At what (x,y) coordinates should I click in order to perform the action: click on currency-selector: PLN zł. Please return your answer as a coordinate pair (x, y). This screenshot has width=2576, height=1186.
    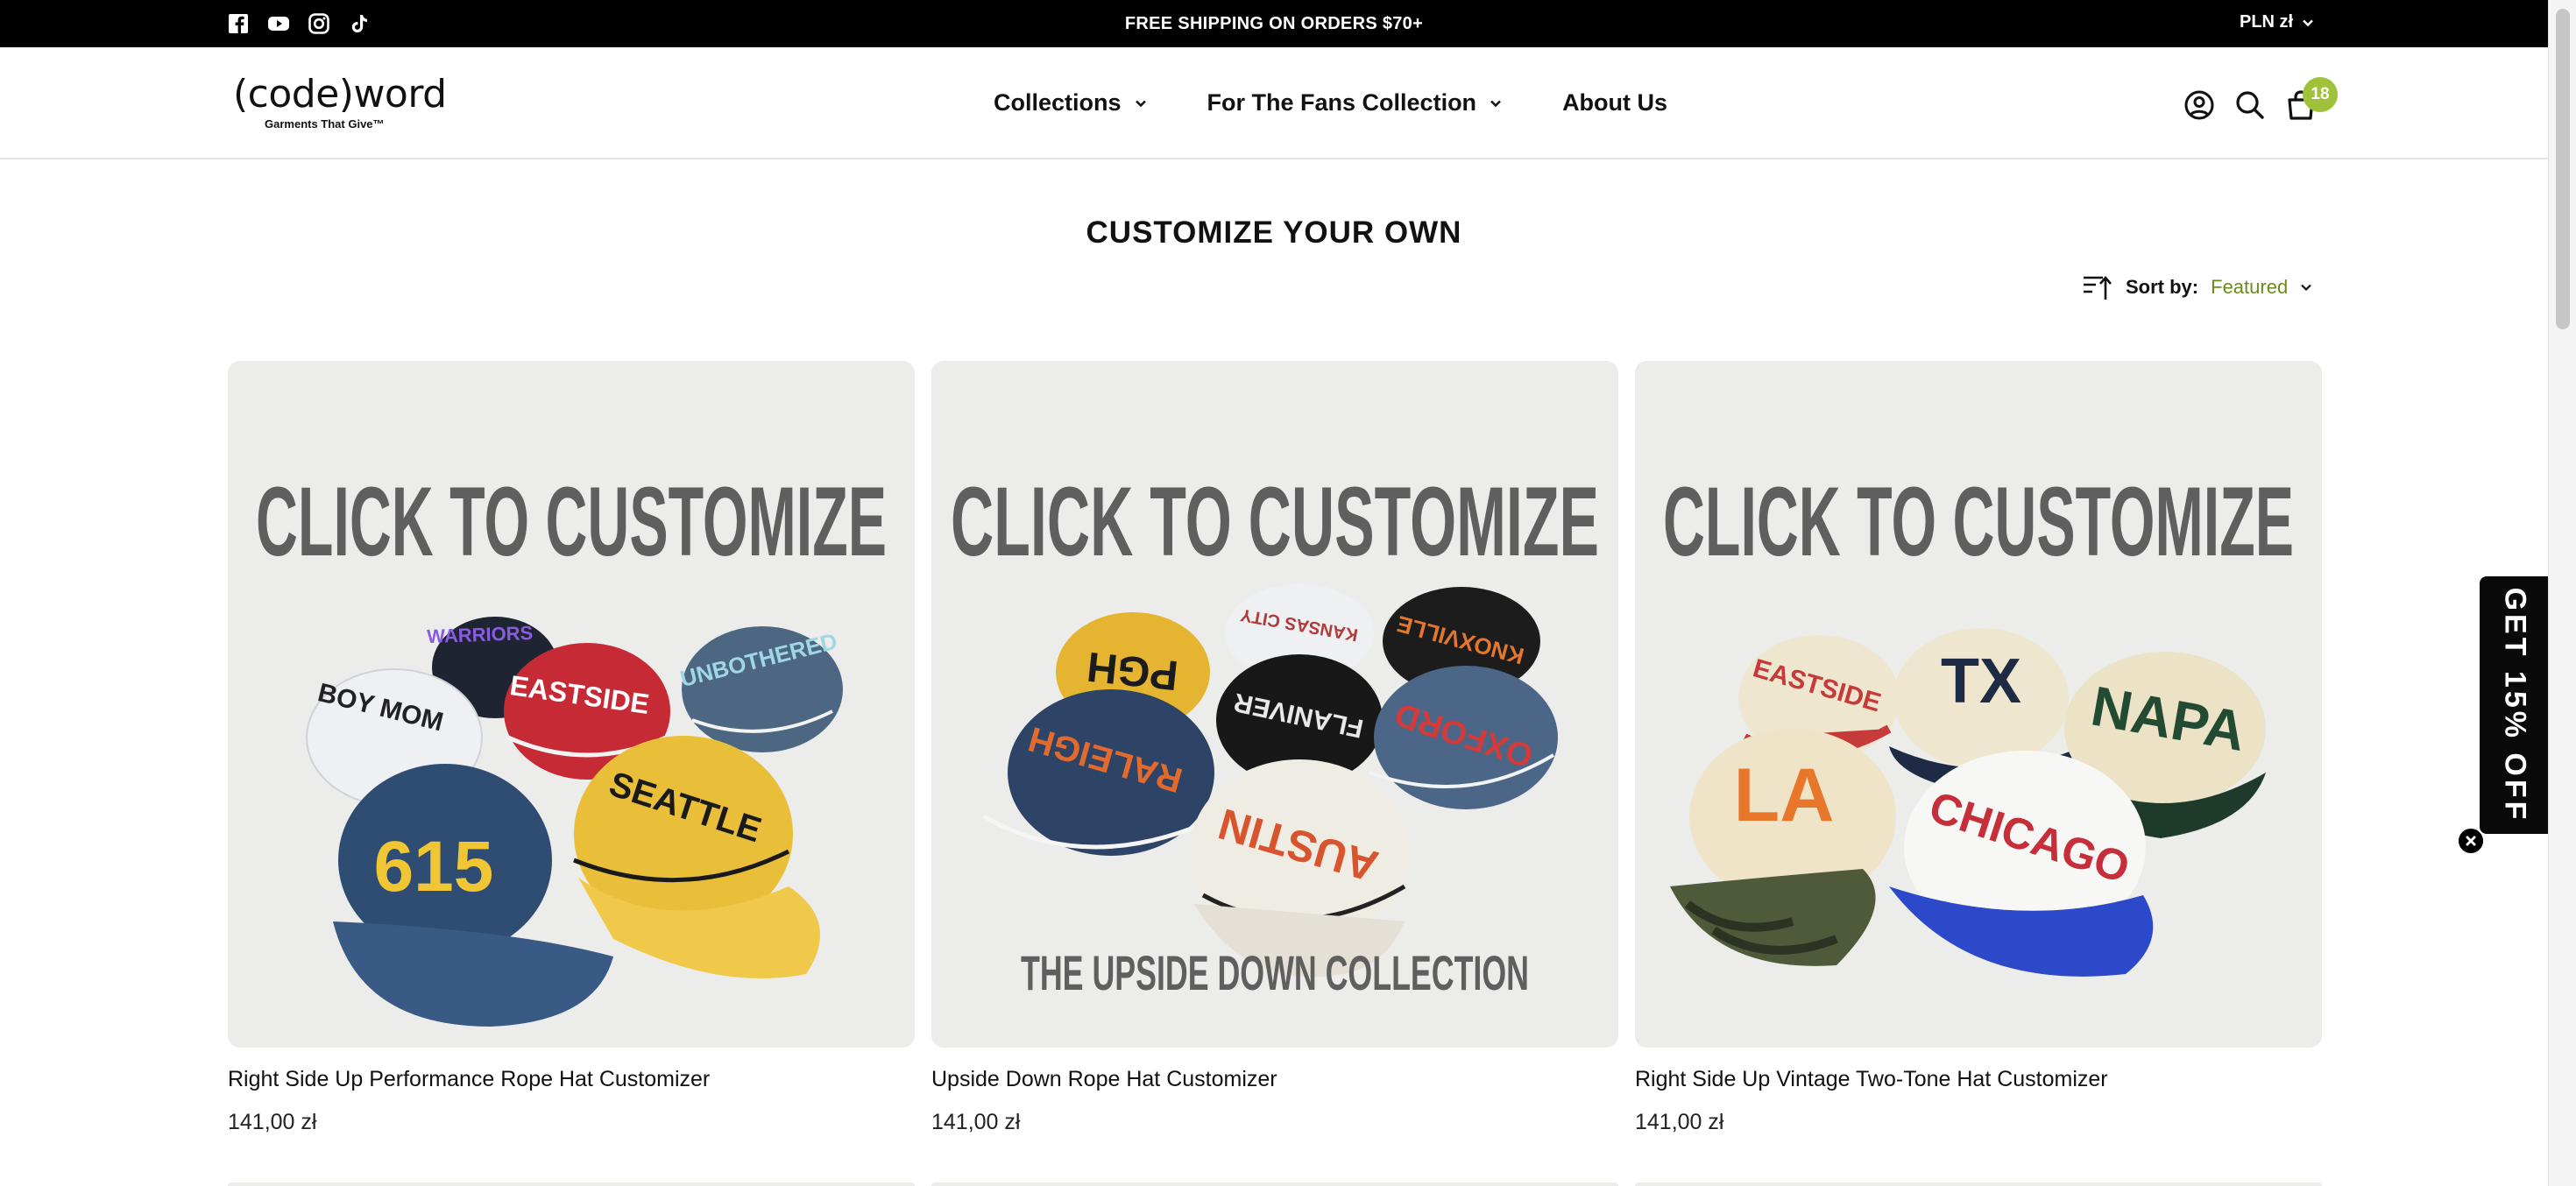
    Looking at the image, I should click on (2277, 22).